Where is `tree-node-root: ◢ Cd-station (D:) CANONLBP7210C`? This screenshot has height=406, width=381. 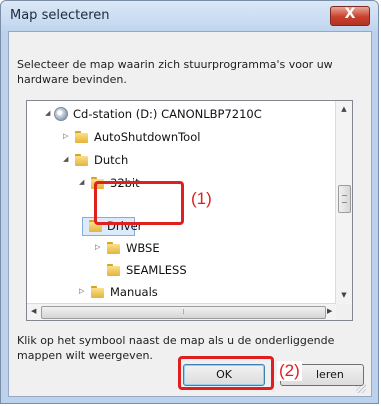
tree-node-root: ◢ Cd-station (D:) CANONLBP7210C is located at coordinates (175, 115).